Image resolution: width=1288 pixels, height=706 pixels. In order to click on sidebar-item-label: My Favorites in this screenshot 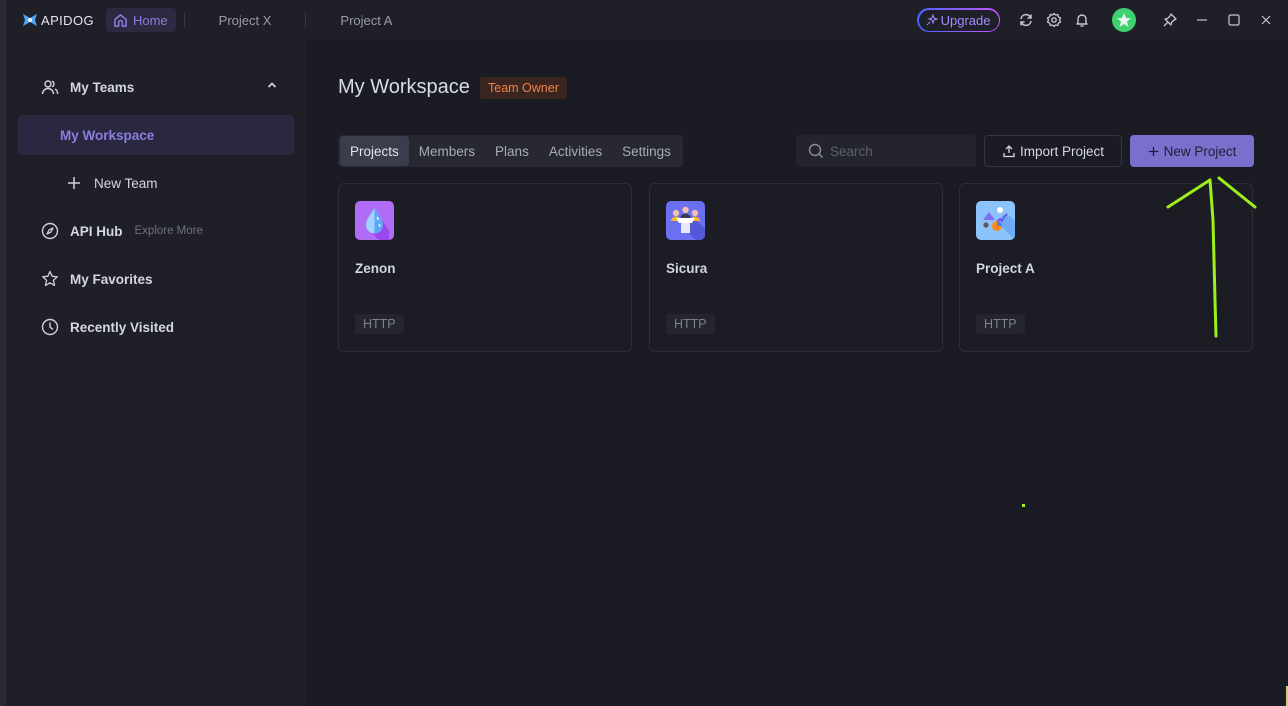, I will do `click(111, 279)`.